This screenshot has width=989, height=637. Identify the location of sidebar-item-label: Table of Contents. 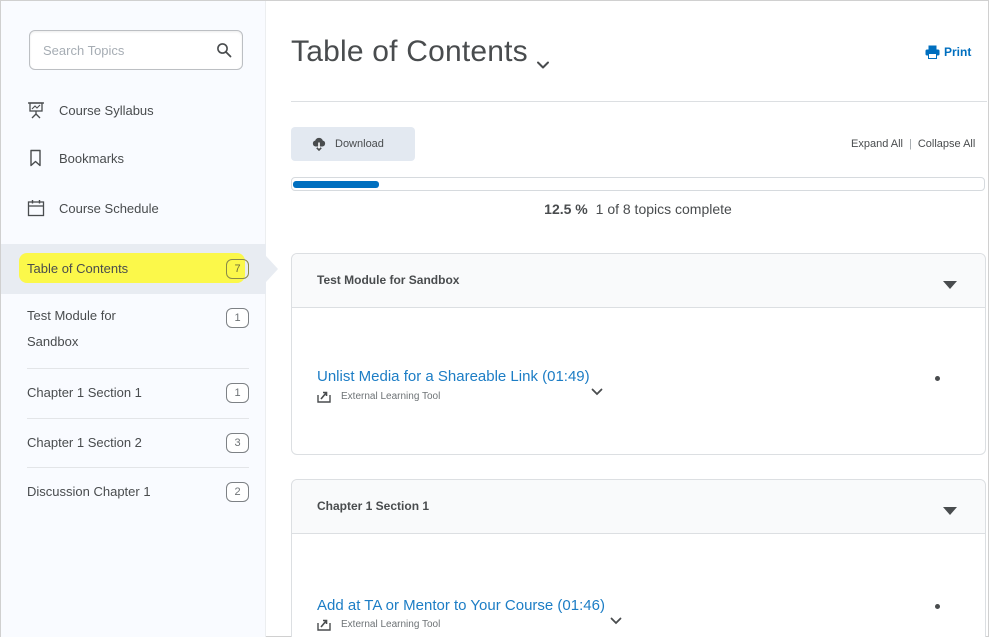
(78, 268).